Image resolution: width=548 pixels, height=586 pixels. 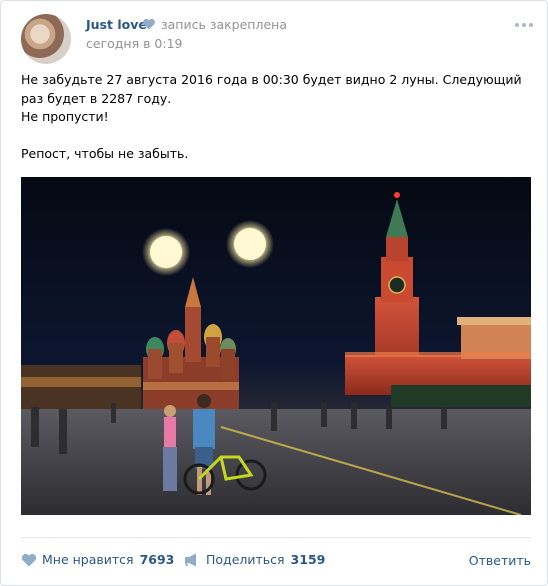 What do you see at coordinates (224, 24) in the screenshot?
I see `pinned-label: запись закреплена` at bounding box center [224, 24].